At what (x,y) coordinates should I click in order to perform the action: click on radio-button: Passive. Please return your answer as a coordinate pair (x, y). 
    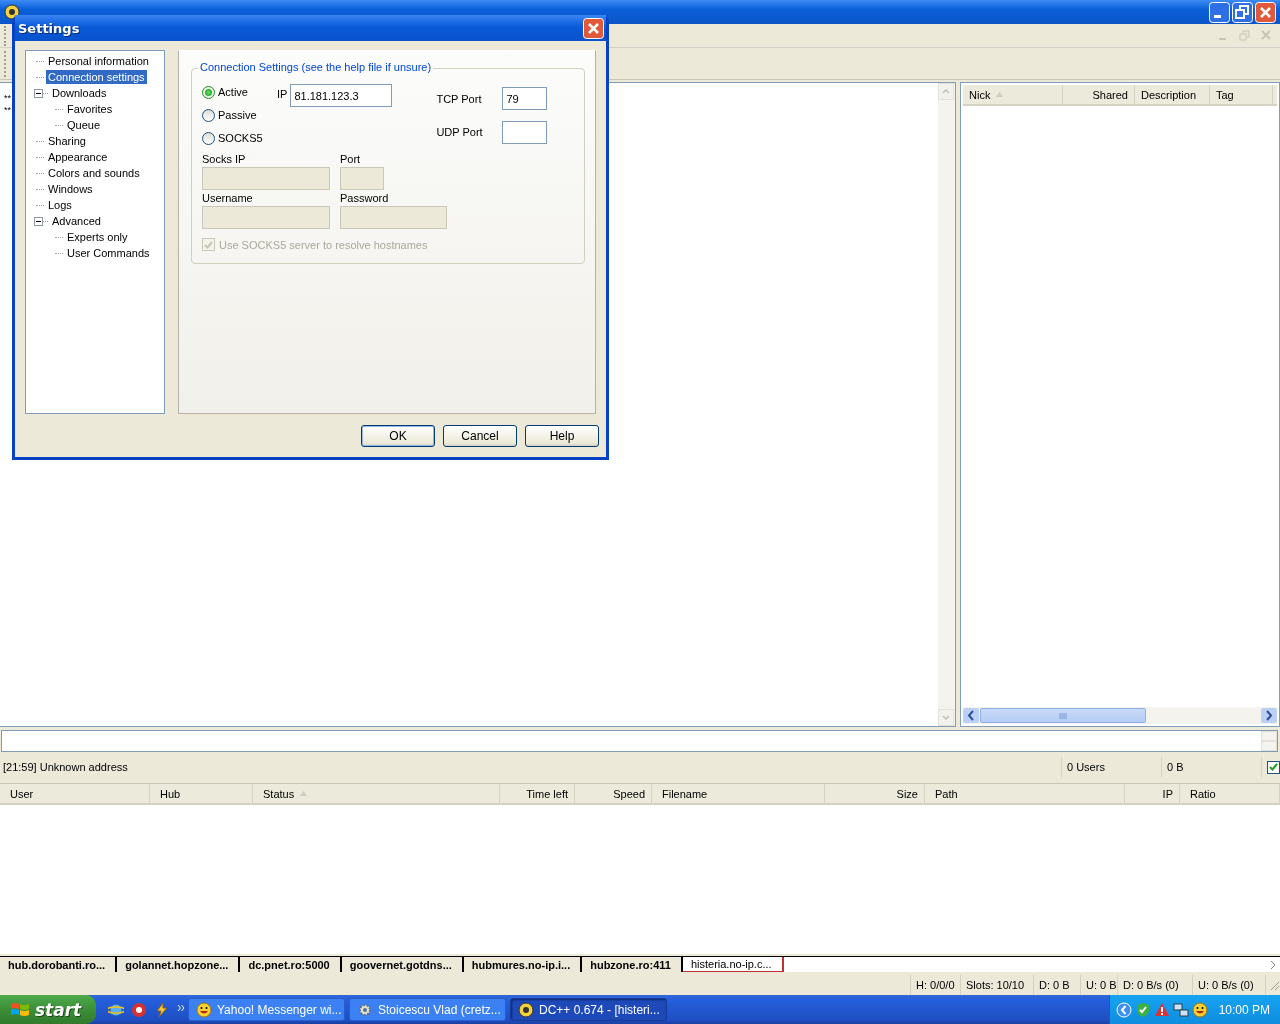
    Looking at the image, I should click on (239, 115).